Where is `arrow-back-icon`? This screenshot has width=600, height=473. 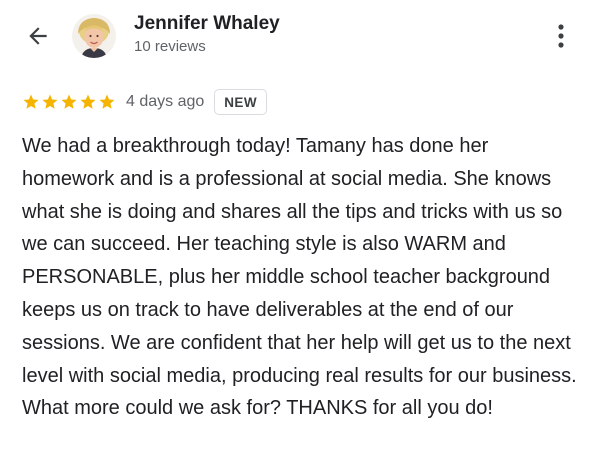 arrow-back-icon is located at coordinates (38, 36).